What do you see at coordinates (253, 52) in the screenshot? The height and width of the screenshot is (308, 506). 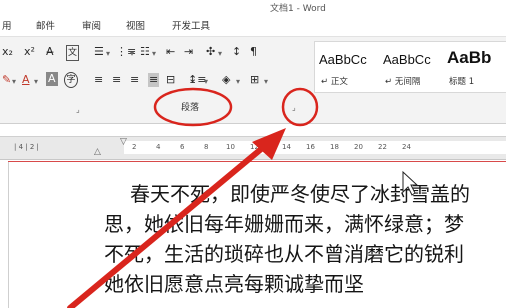 I see `show-marks-icon: ¶` at bounding box center [253, 52].